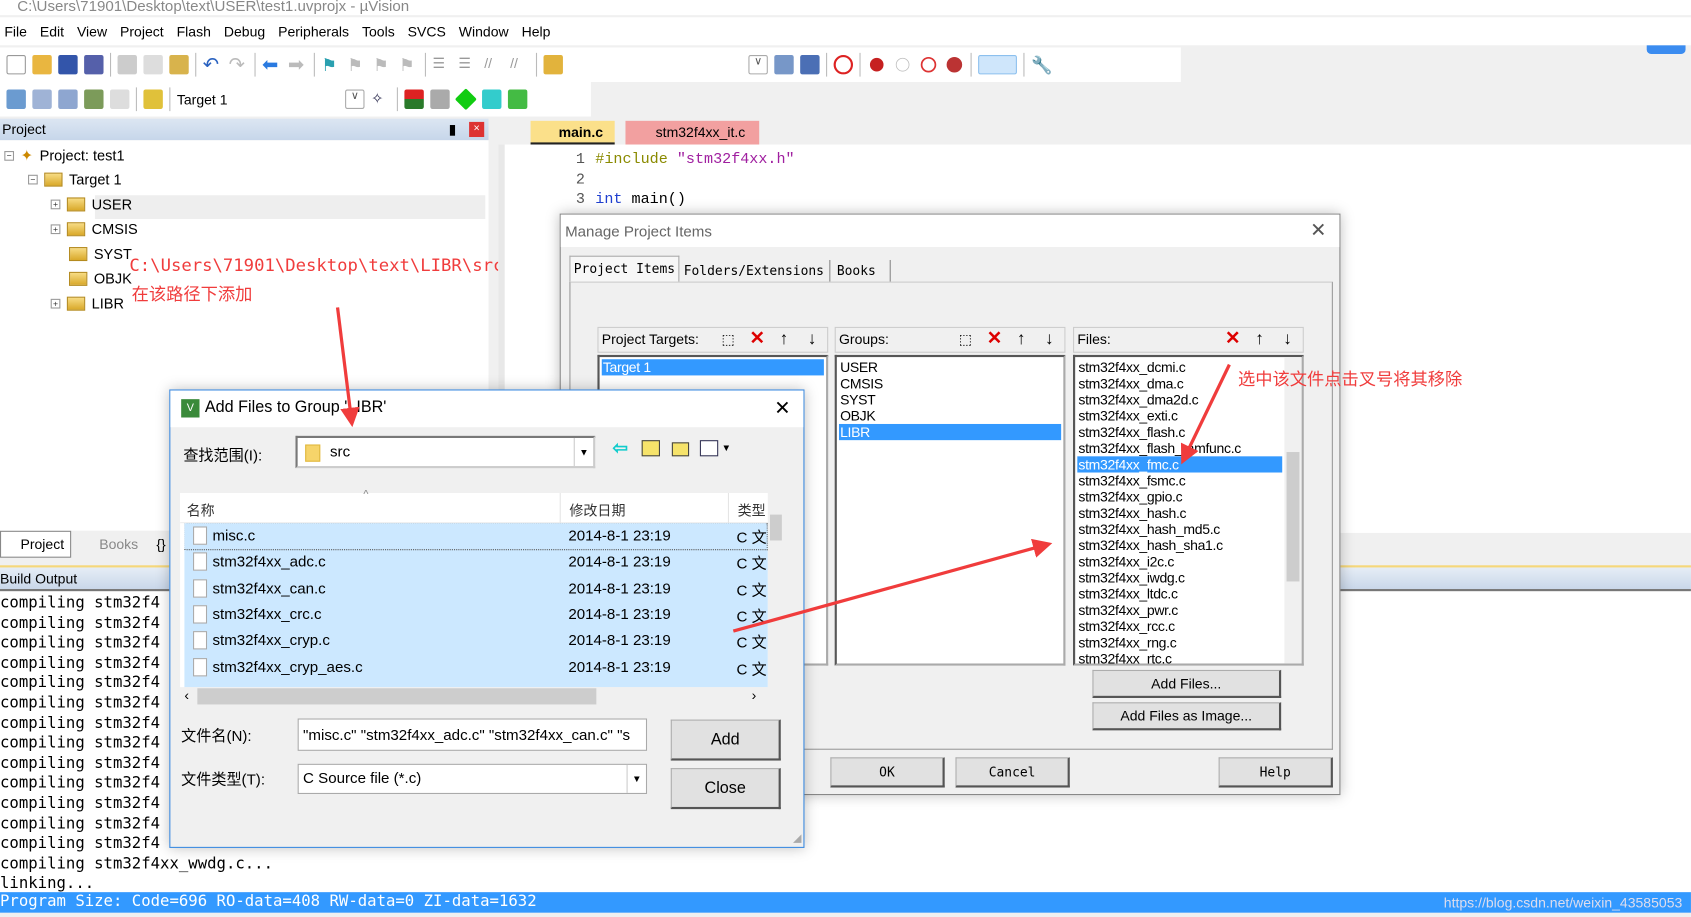 The image size is (1691, 917). What do you see at coordinates (1180, 464) in the screenshot?
I see `list-item-file: stm32f4xx_fmc.c` at bounding box center [1180, 464].